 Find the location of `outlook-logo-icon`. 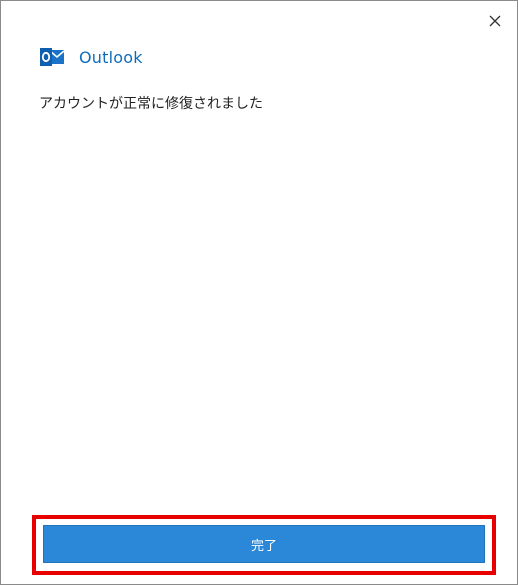

outlook-logo-icon is located at coordinates (52, 57).